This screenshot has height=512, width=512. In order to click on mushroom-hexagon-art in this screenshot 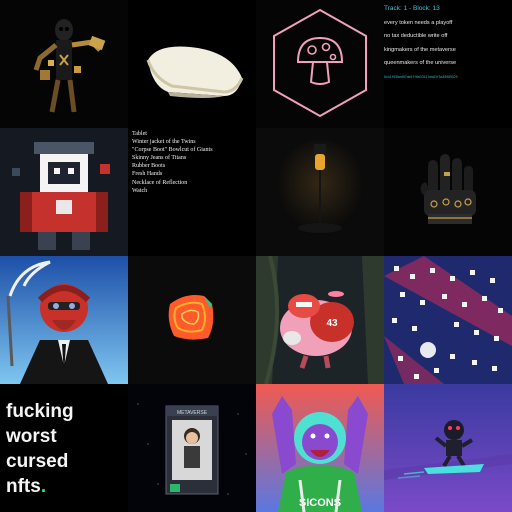, I will do `click(320, 64)`.